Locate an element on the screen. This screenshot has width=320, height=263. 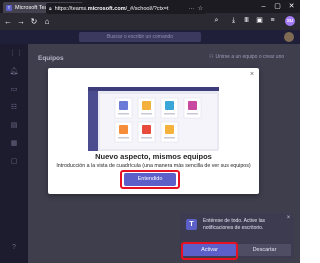
dismiss-button: Descartar is located at coordinates (264, 250).